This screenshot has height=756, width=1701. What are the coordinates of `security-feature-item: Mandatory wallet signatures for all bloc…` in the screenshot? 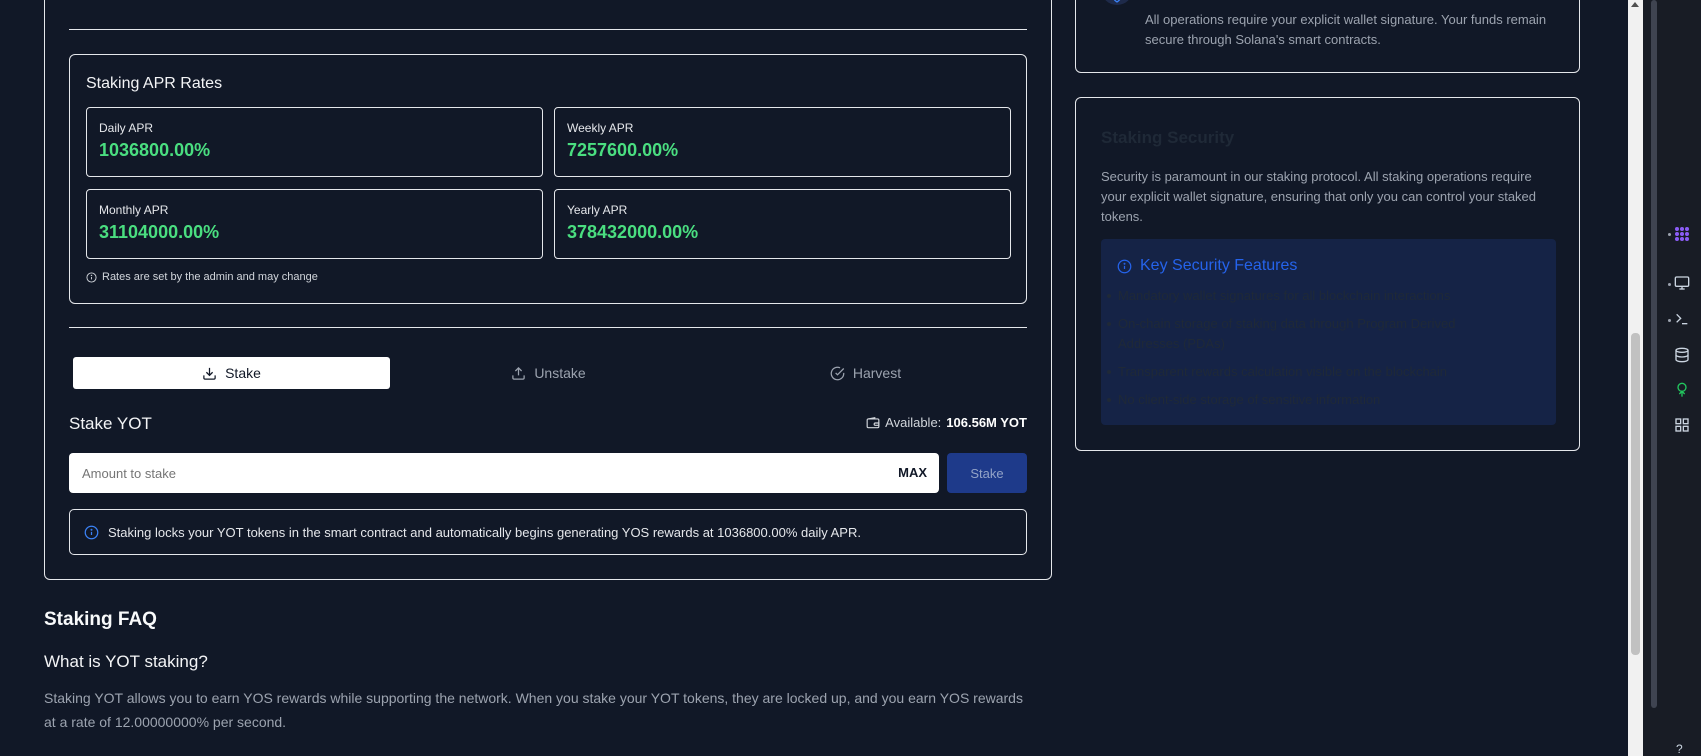 It's located at (1307, 296).